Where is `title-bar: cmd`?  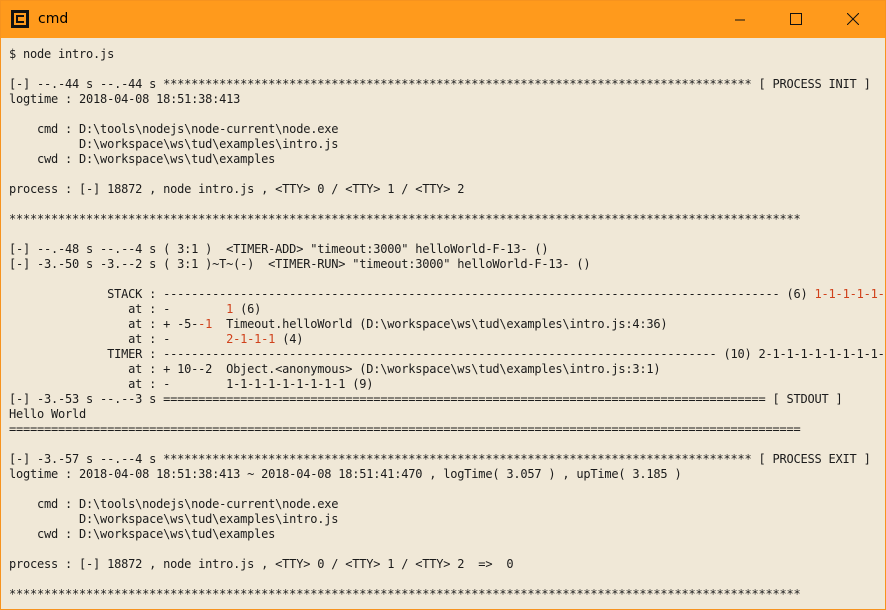 title-bar: cmd is located at coordinates (443, 19).